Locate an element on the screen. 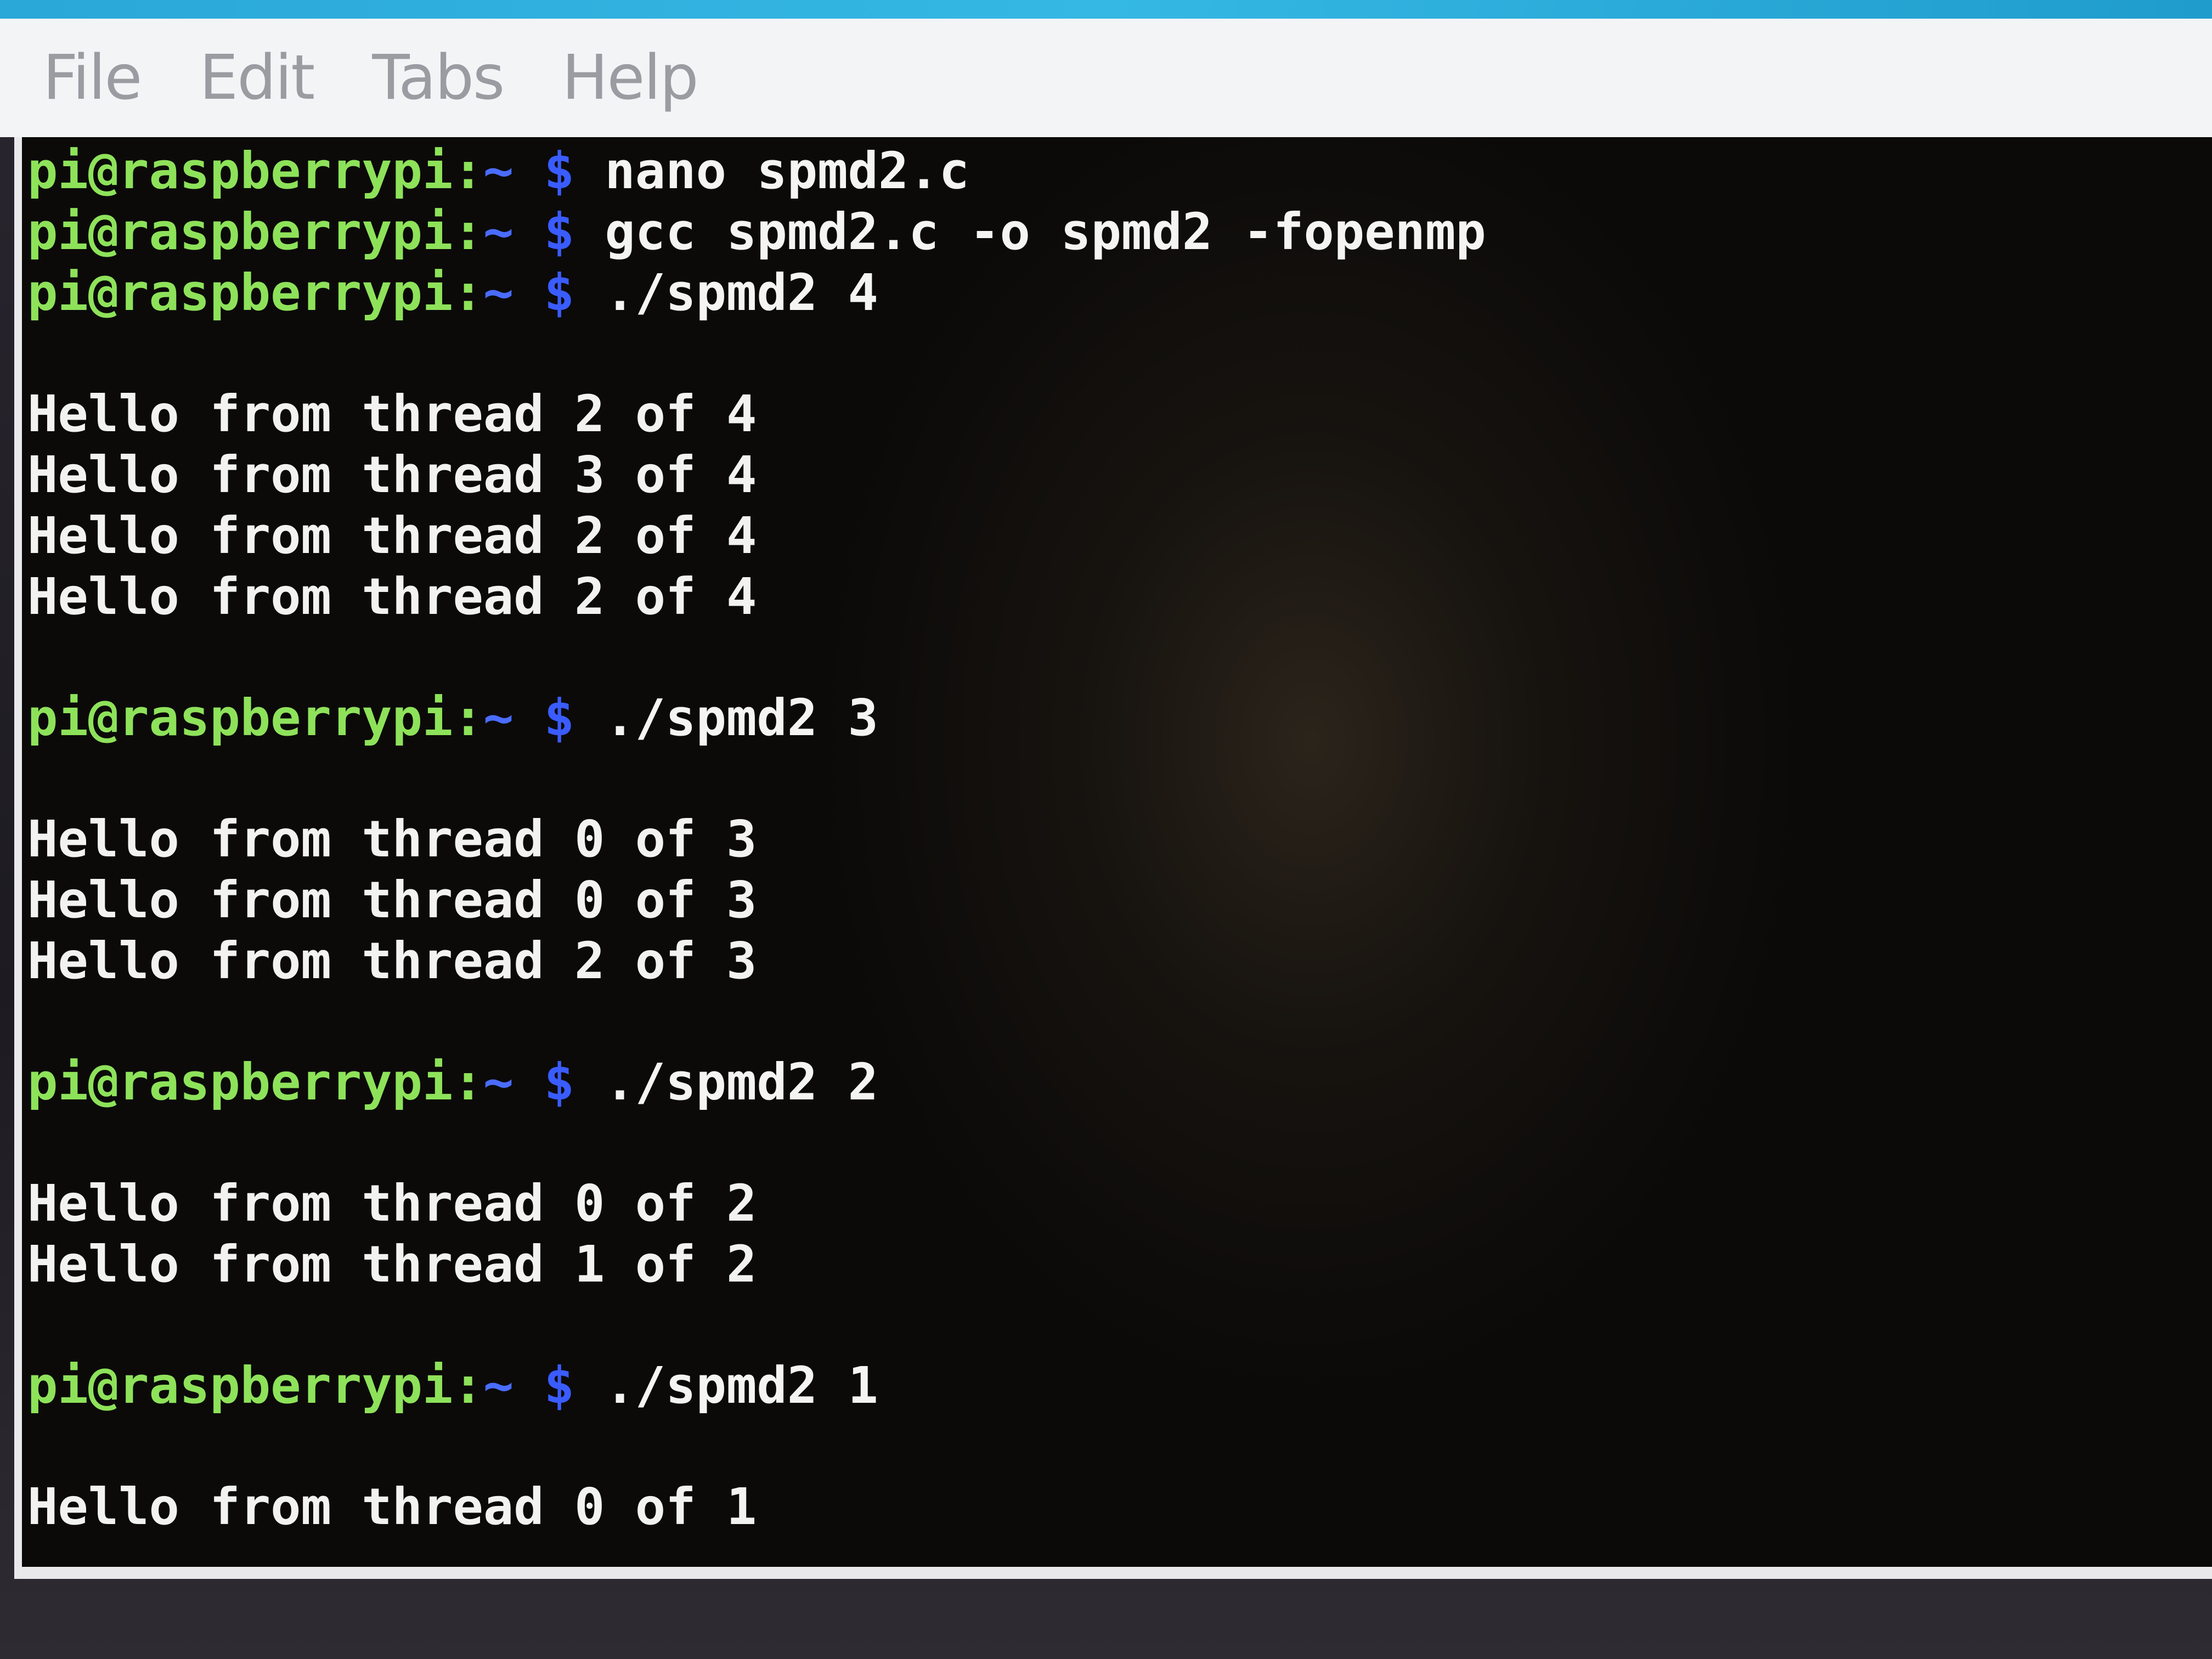  menu-tabs: Tabs is located at coordinates (438, 78).